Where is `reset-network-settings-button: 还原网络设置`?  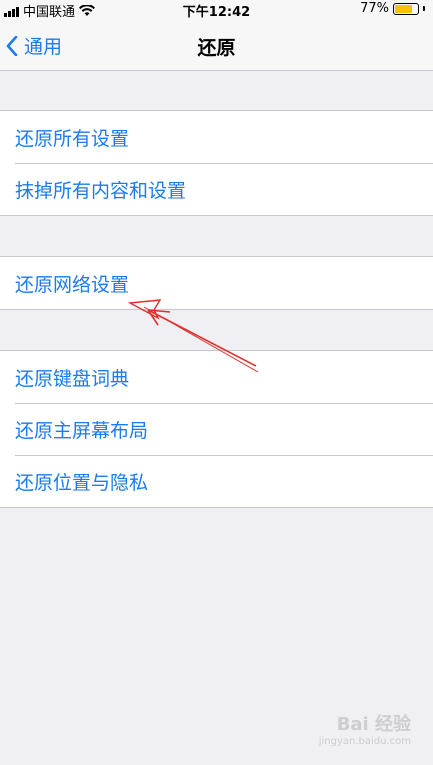 reset-network-settings-button: 还原网络设置 is located at coordinates (216, 283).